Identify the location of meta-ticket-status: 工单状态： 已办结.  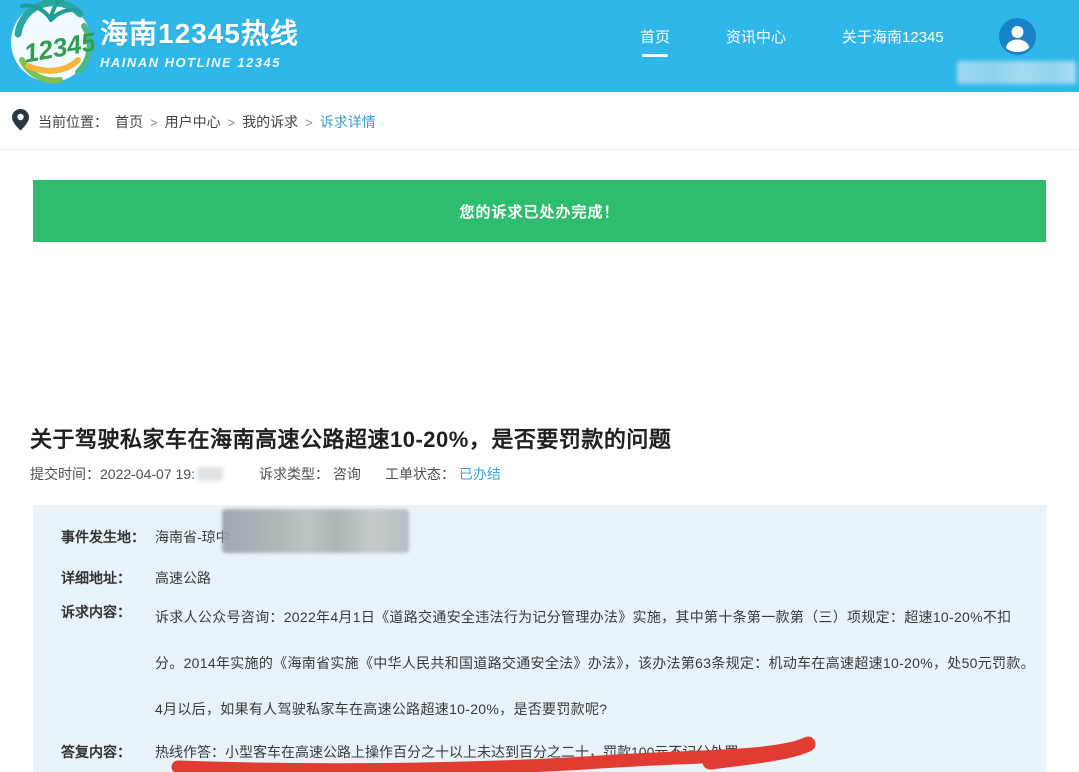
(443, 474).